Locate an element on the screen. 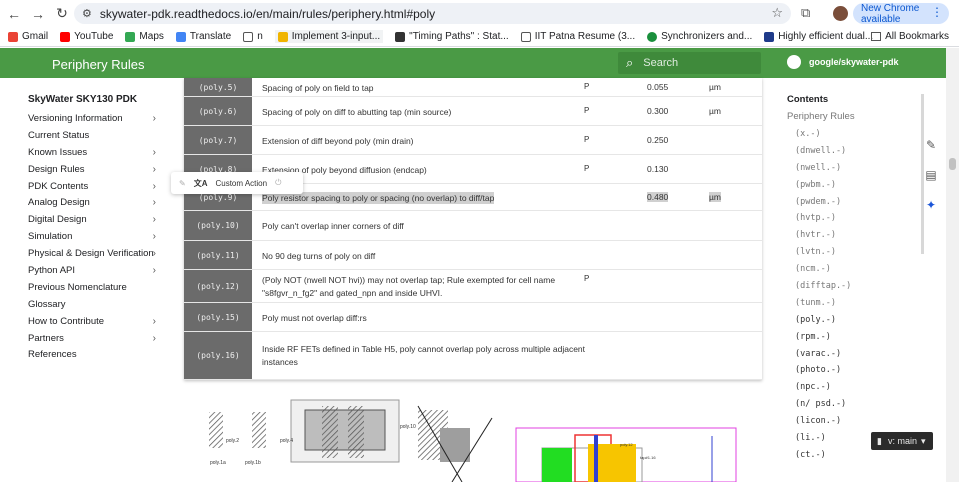 The height and width of the screenshot is (482, 959). sidebar-item-label: How to Contribute is located at coordinates (66, 321).